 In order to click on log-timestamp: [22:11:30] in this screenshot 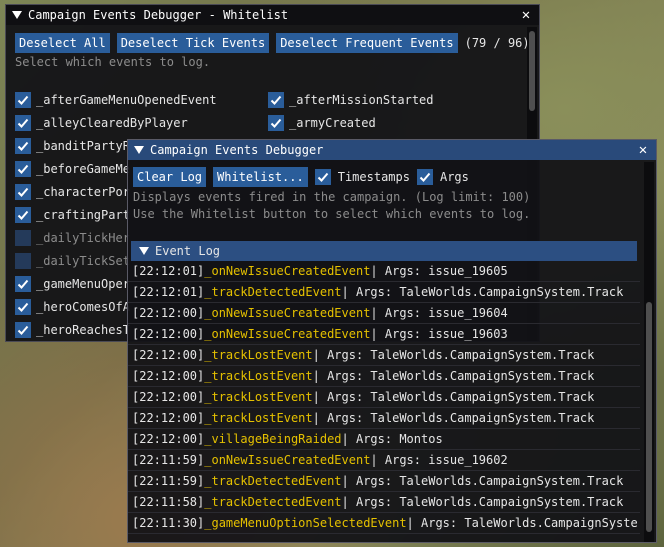, I will do `click(168, 523)`.